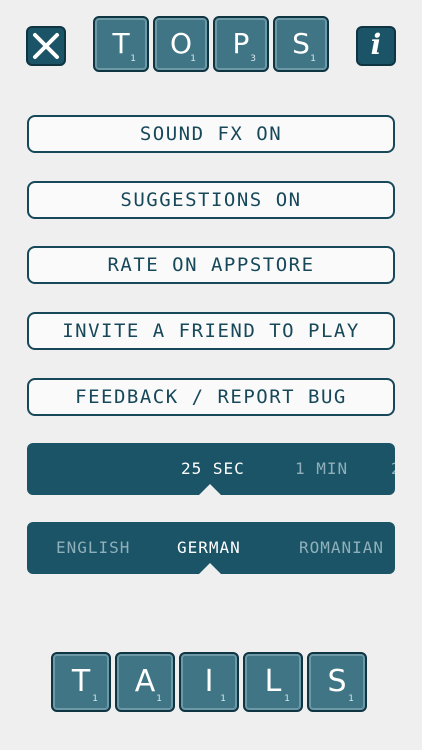 This screenshot has width=422, height=750. What do you see at coordinates (211, 265) in the screenshot?
I see `rate-appstore-button: RATE ON APPSTORE` at bounding box center [211, 265].